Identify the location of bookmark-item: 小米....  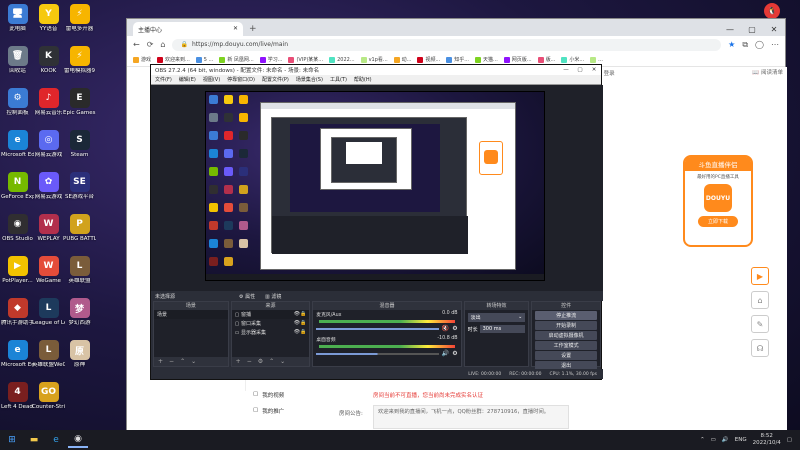
(572, 59).